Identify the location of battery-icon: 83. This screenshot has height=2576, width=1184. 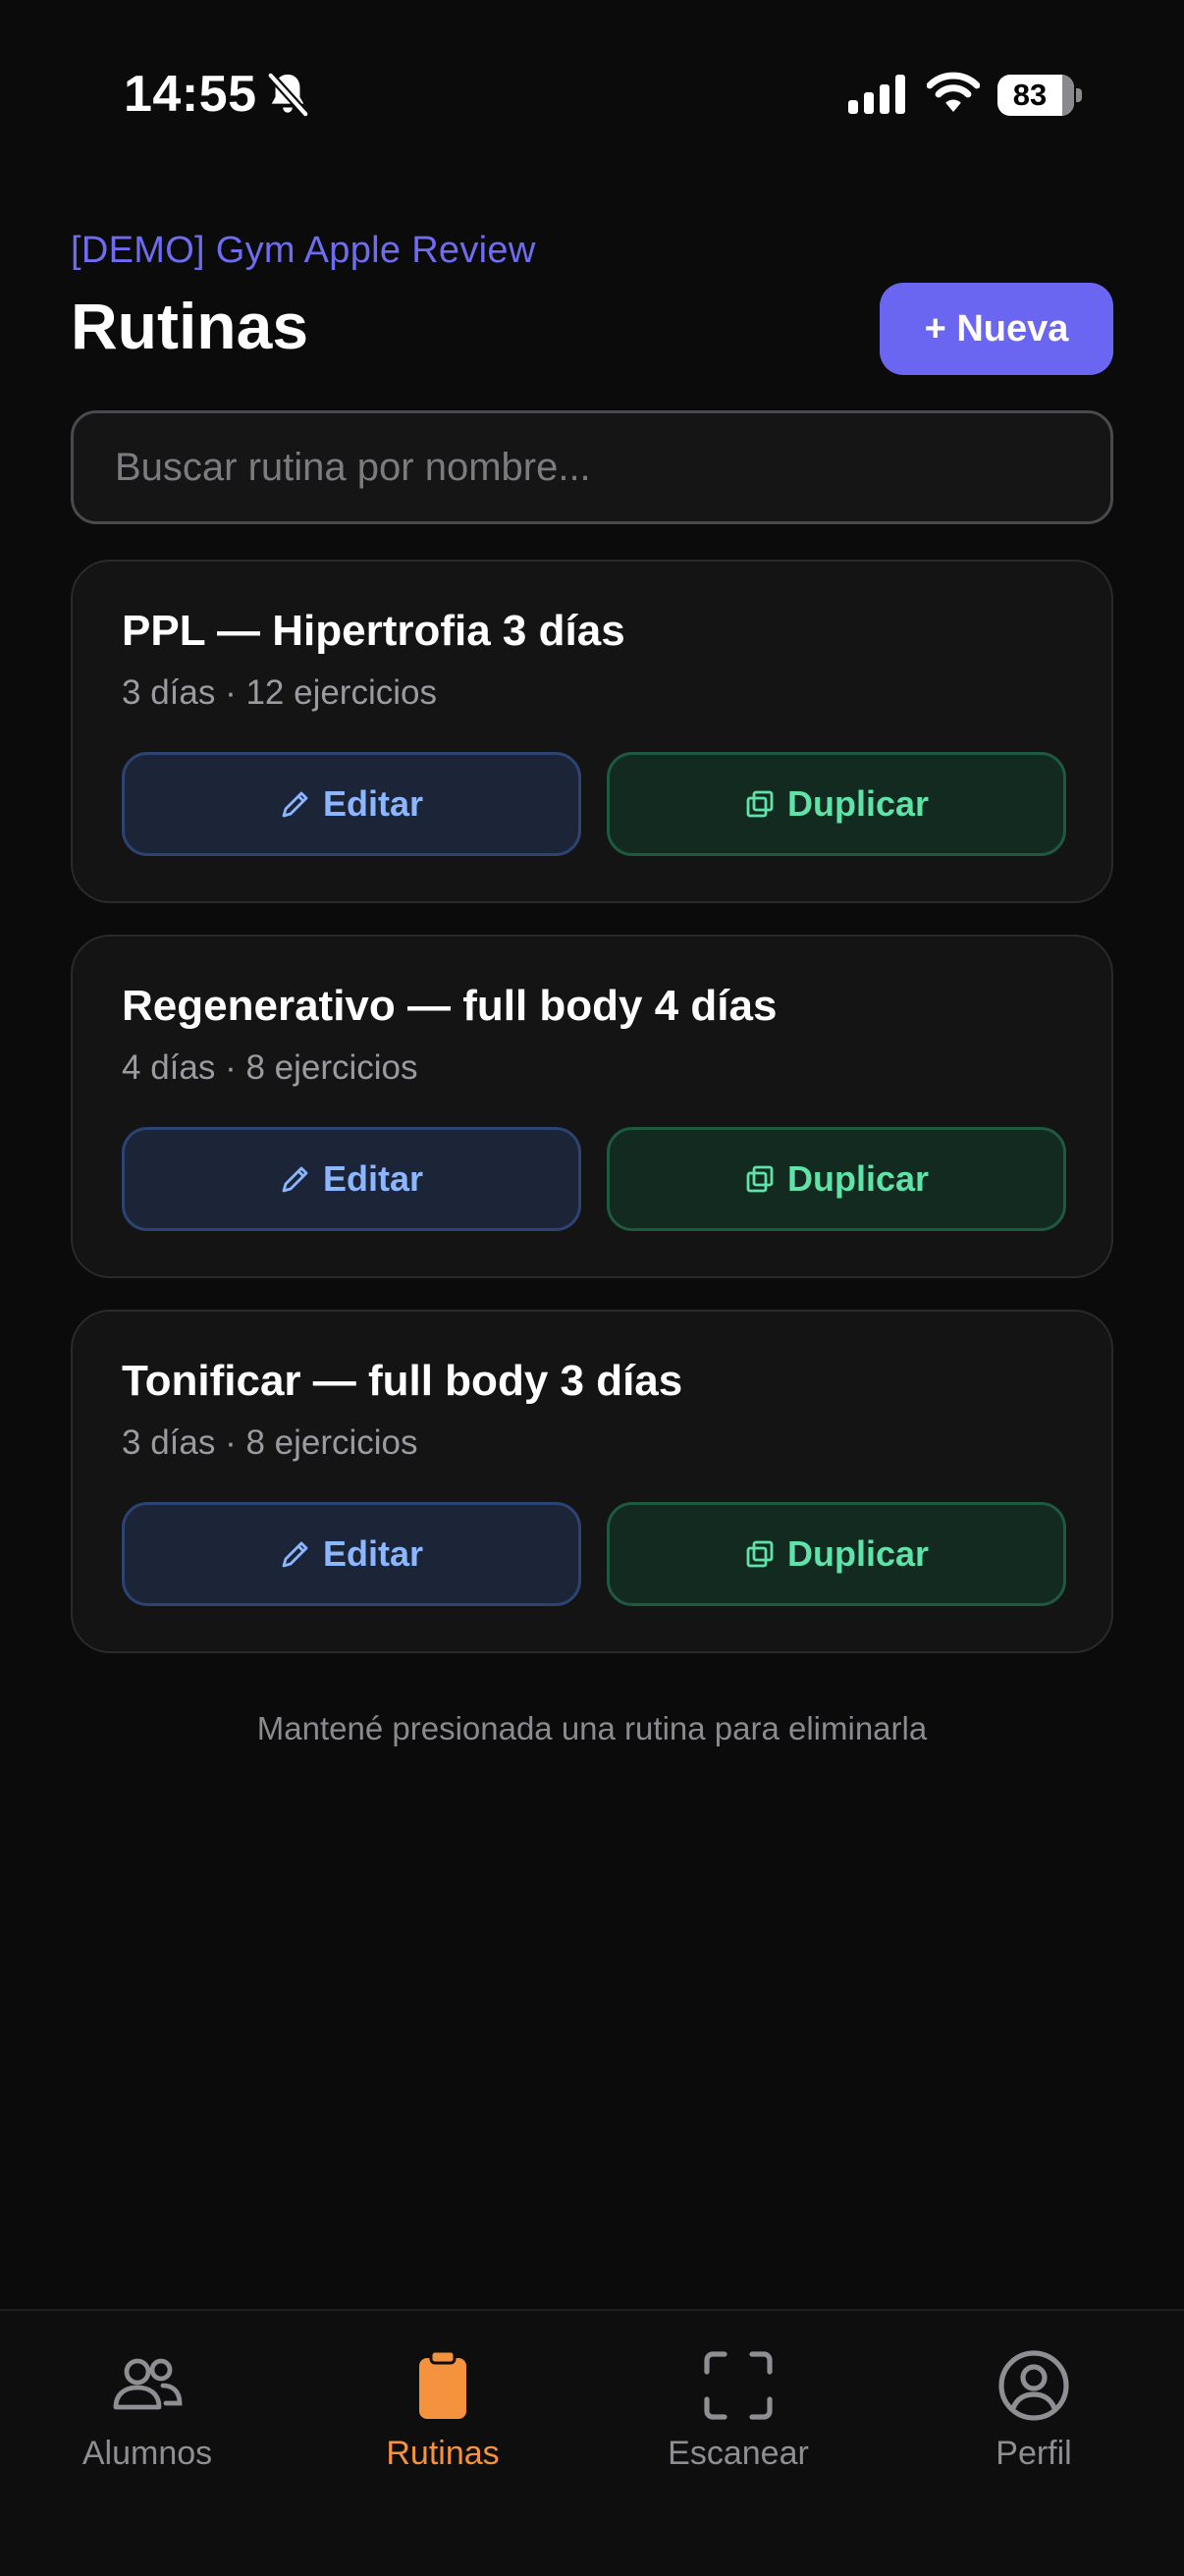
(1039, 95).